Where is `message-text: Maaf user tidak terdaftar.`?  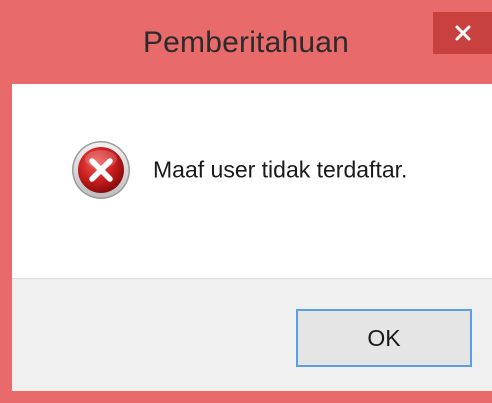
message-text: Maaf user tidak terdaftar. is located at coordinates (280, 169).